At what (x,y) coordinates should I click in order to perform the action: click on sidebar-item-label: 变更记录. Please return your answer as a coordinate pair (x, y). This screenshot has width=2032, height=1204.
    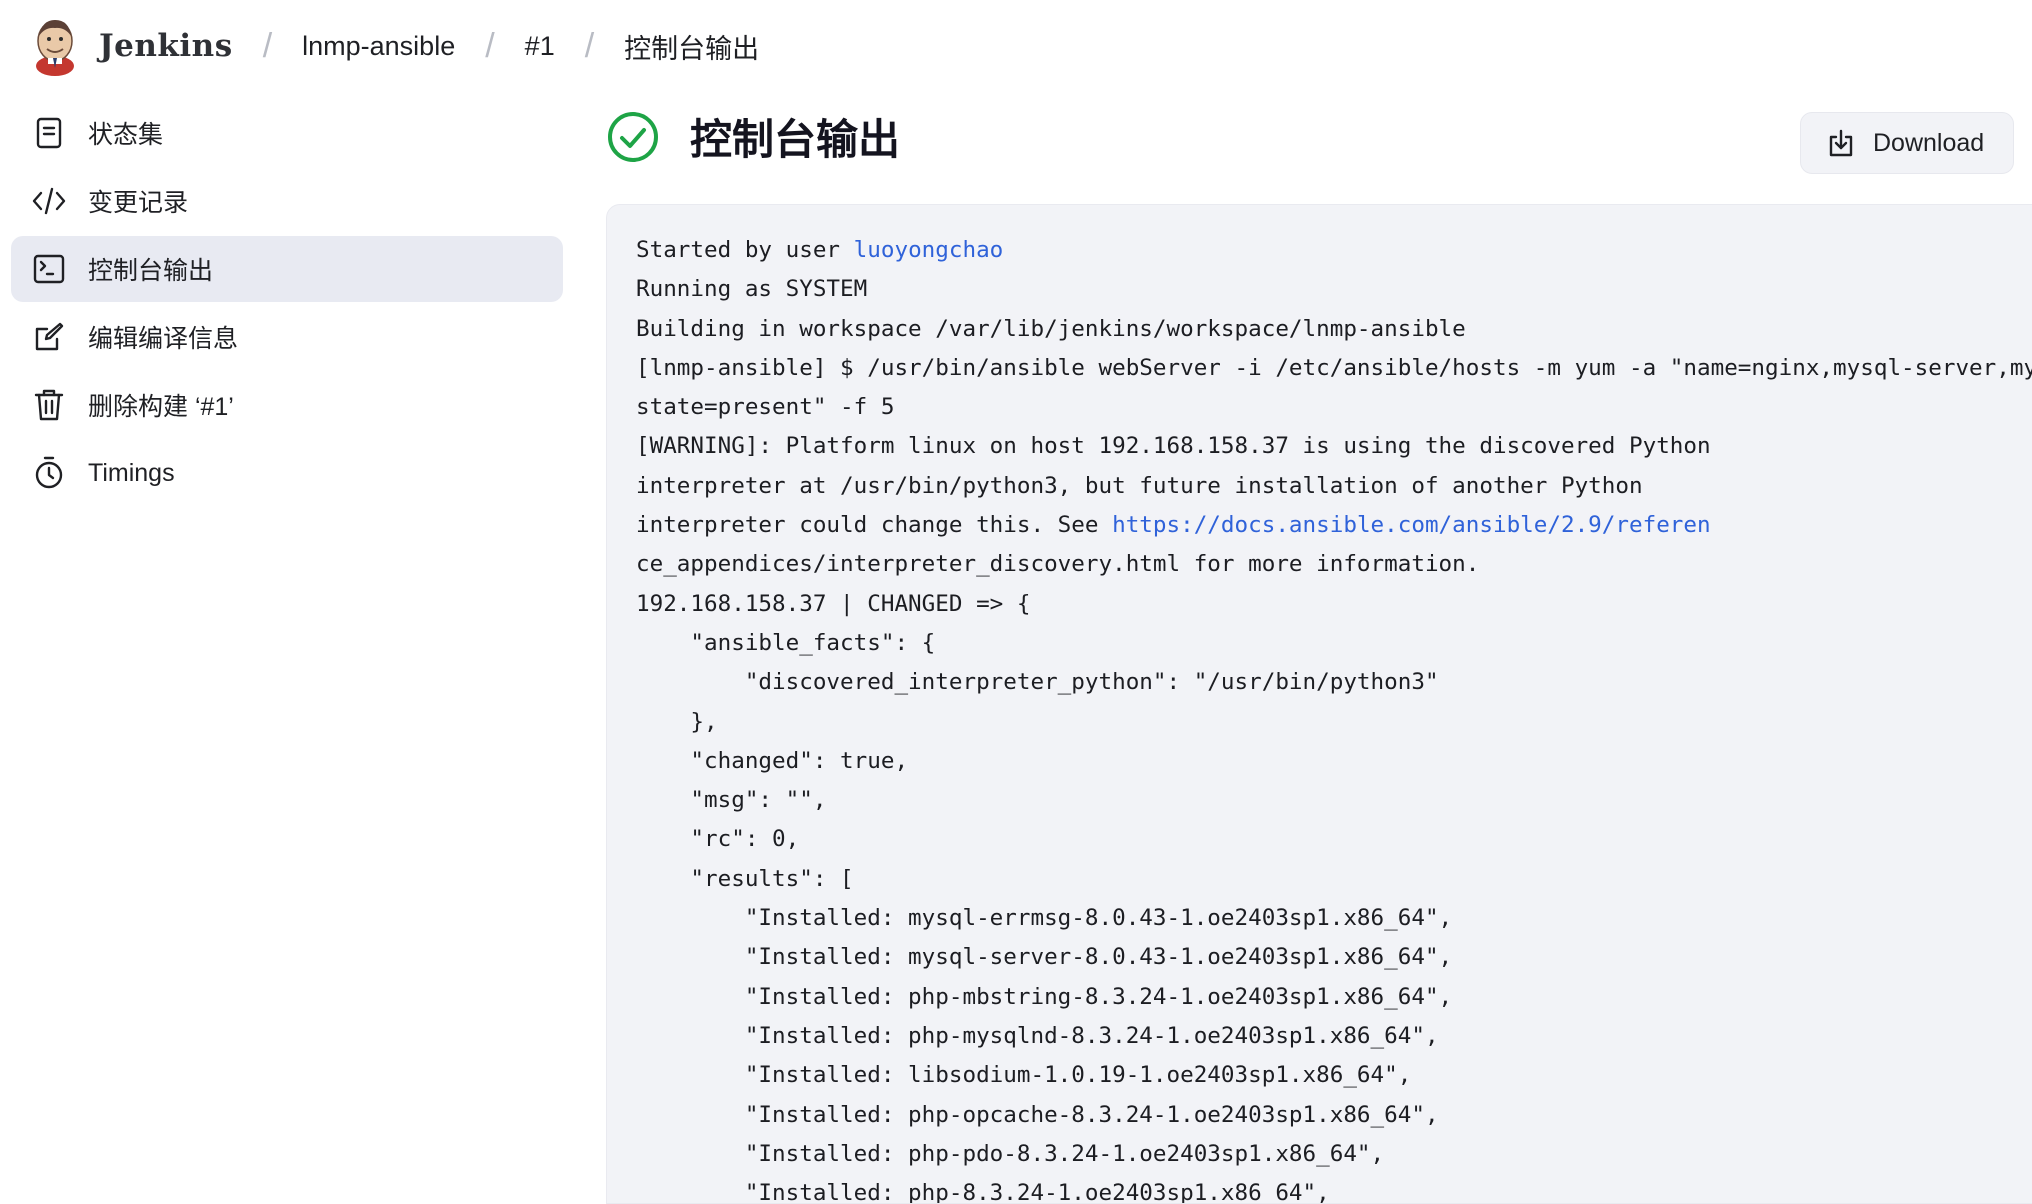
    Looking at the image, I should click on (138, 203).